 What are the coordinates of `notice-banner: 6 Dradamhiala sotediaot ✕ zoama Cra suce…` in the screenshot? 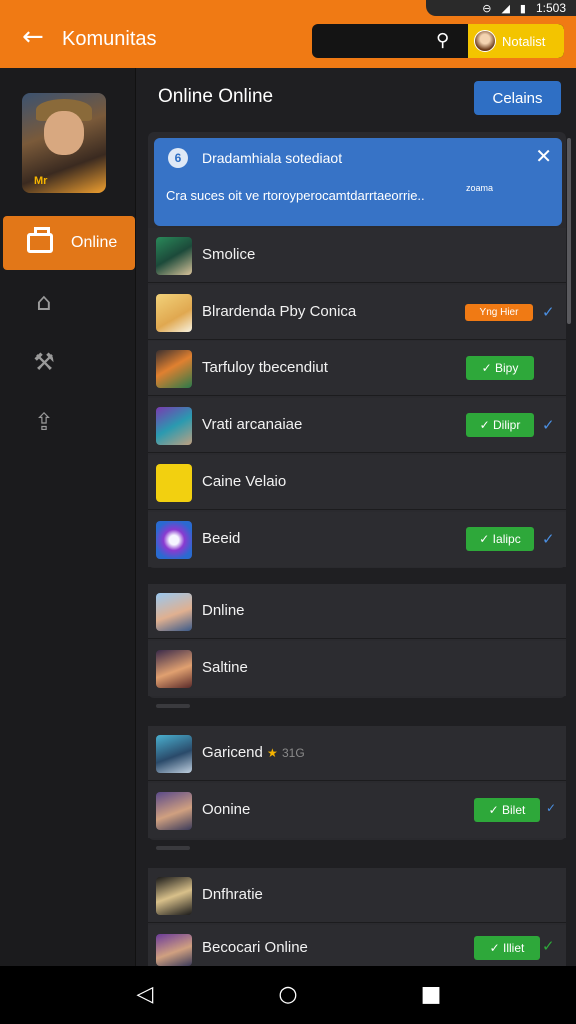 It's located at (358, 182).